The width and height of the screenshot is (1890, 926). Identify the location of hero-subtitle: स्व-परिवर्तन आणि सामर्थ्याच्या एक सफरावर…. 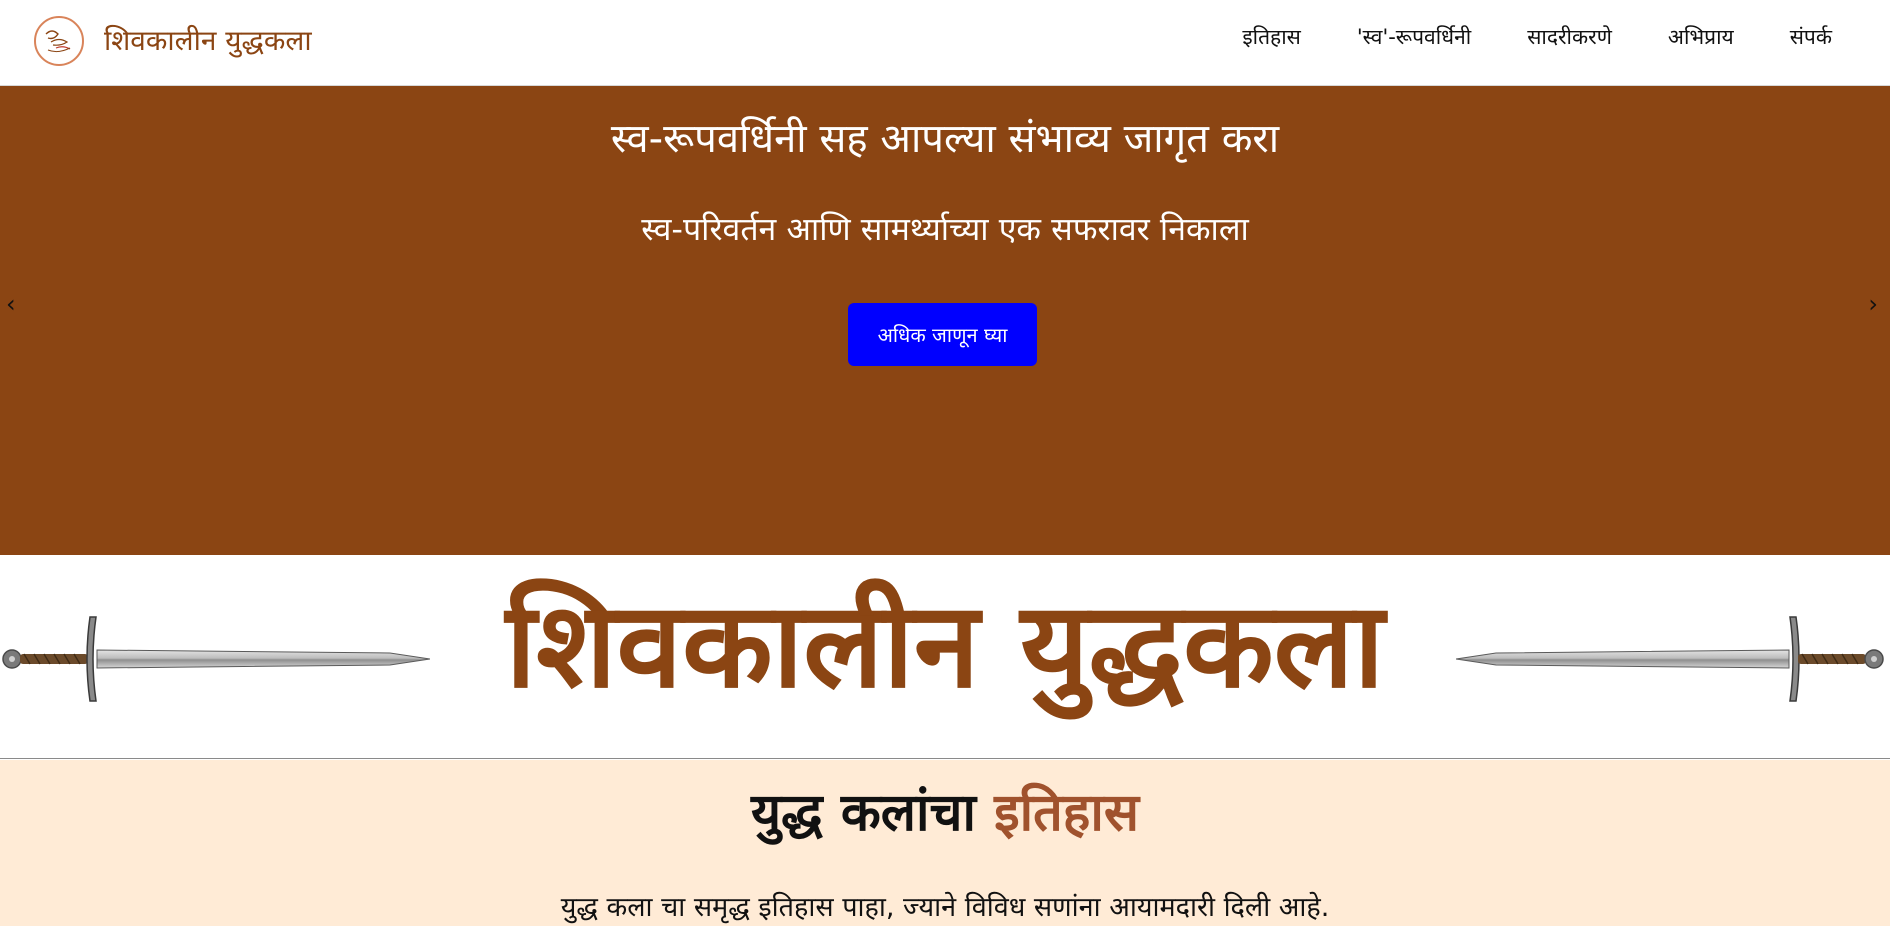
(945, 229).